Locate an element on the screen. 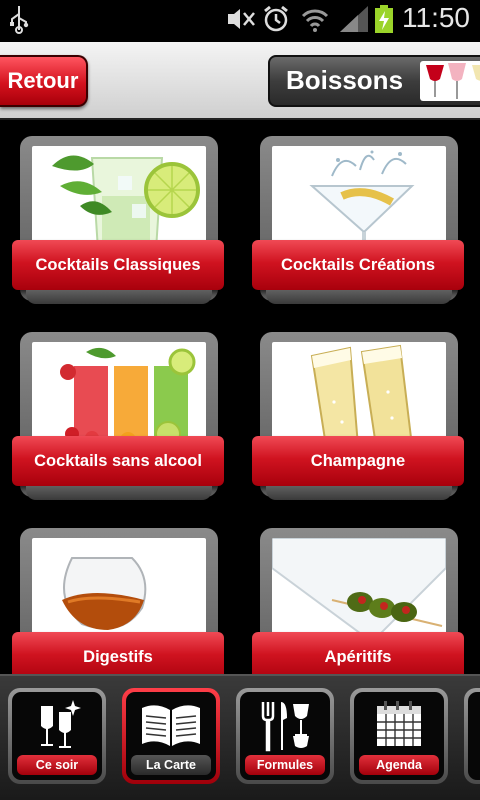 The image size is (480, 800). tab-inner: La Carte is located at coordinates (171, 736).